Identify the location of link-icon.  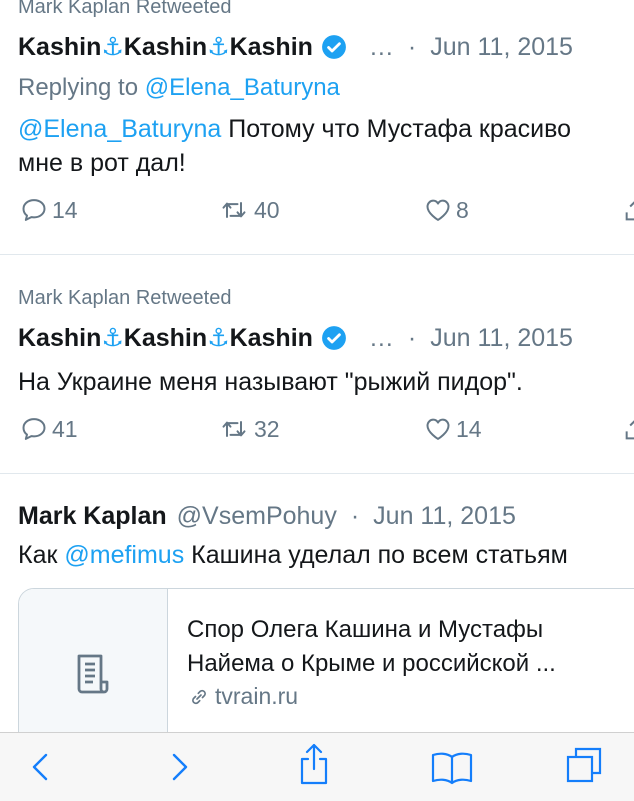
(199, 696).